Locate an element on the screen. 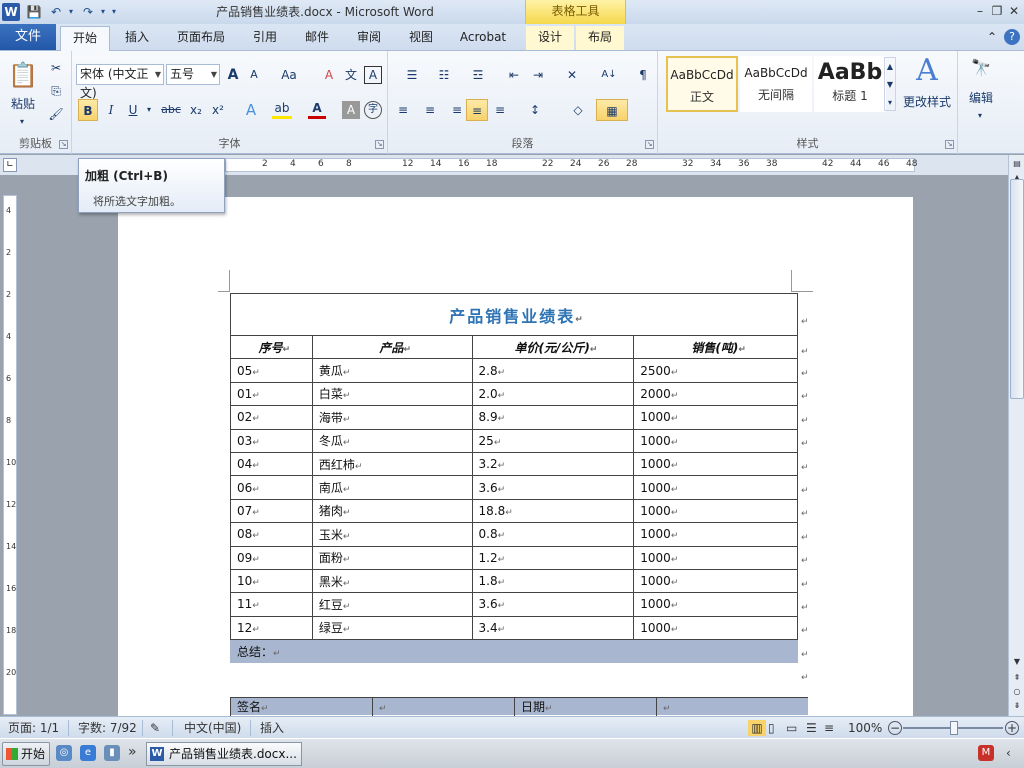  table-cell: 海带↵ is located at coordinates (392, 417).